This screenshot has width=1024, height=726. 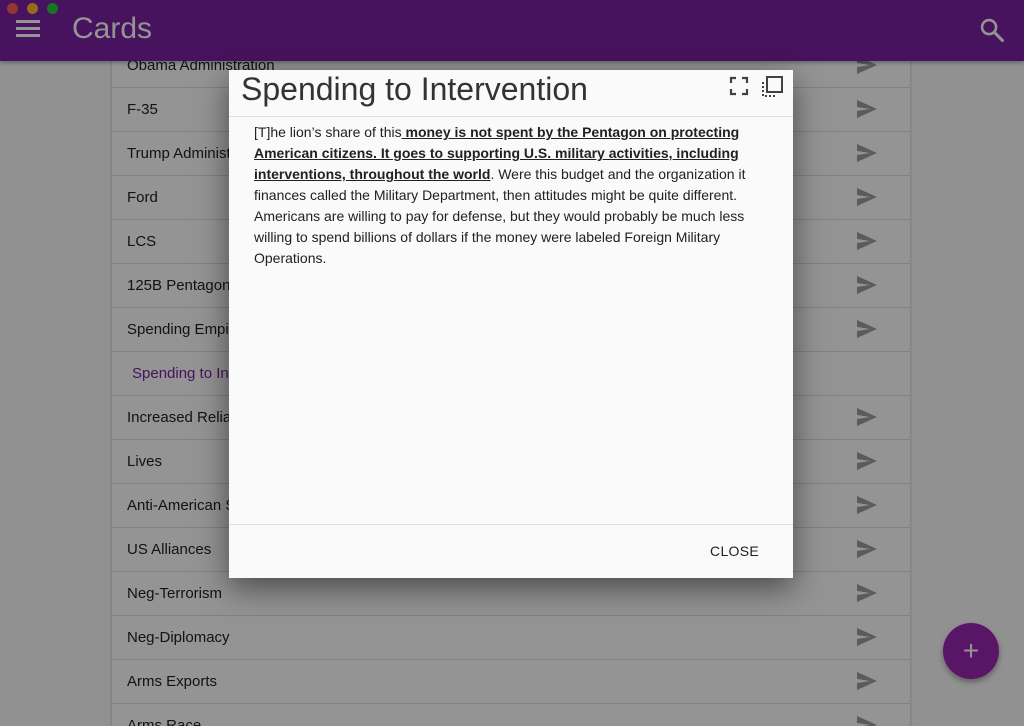 I want to click on dialog-title: Spending to Intervention, so click(x=414, y=89).